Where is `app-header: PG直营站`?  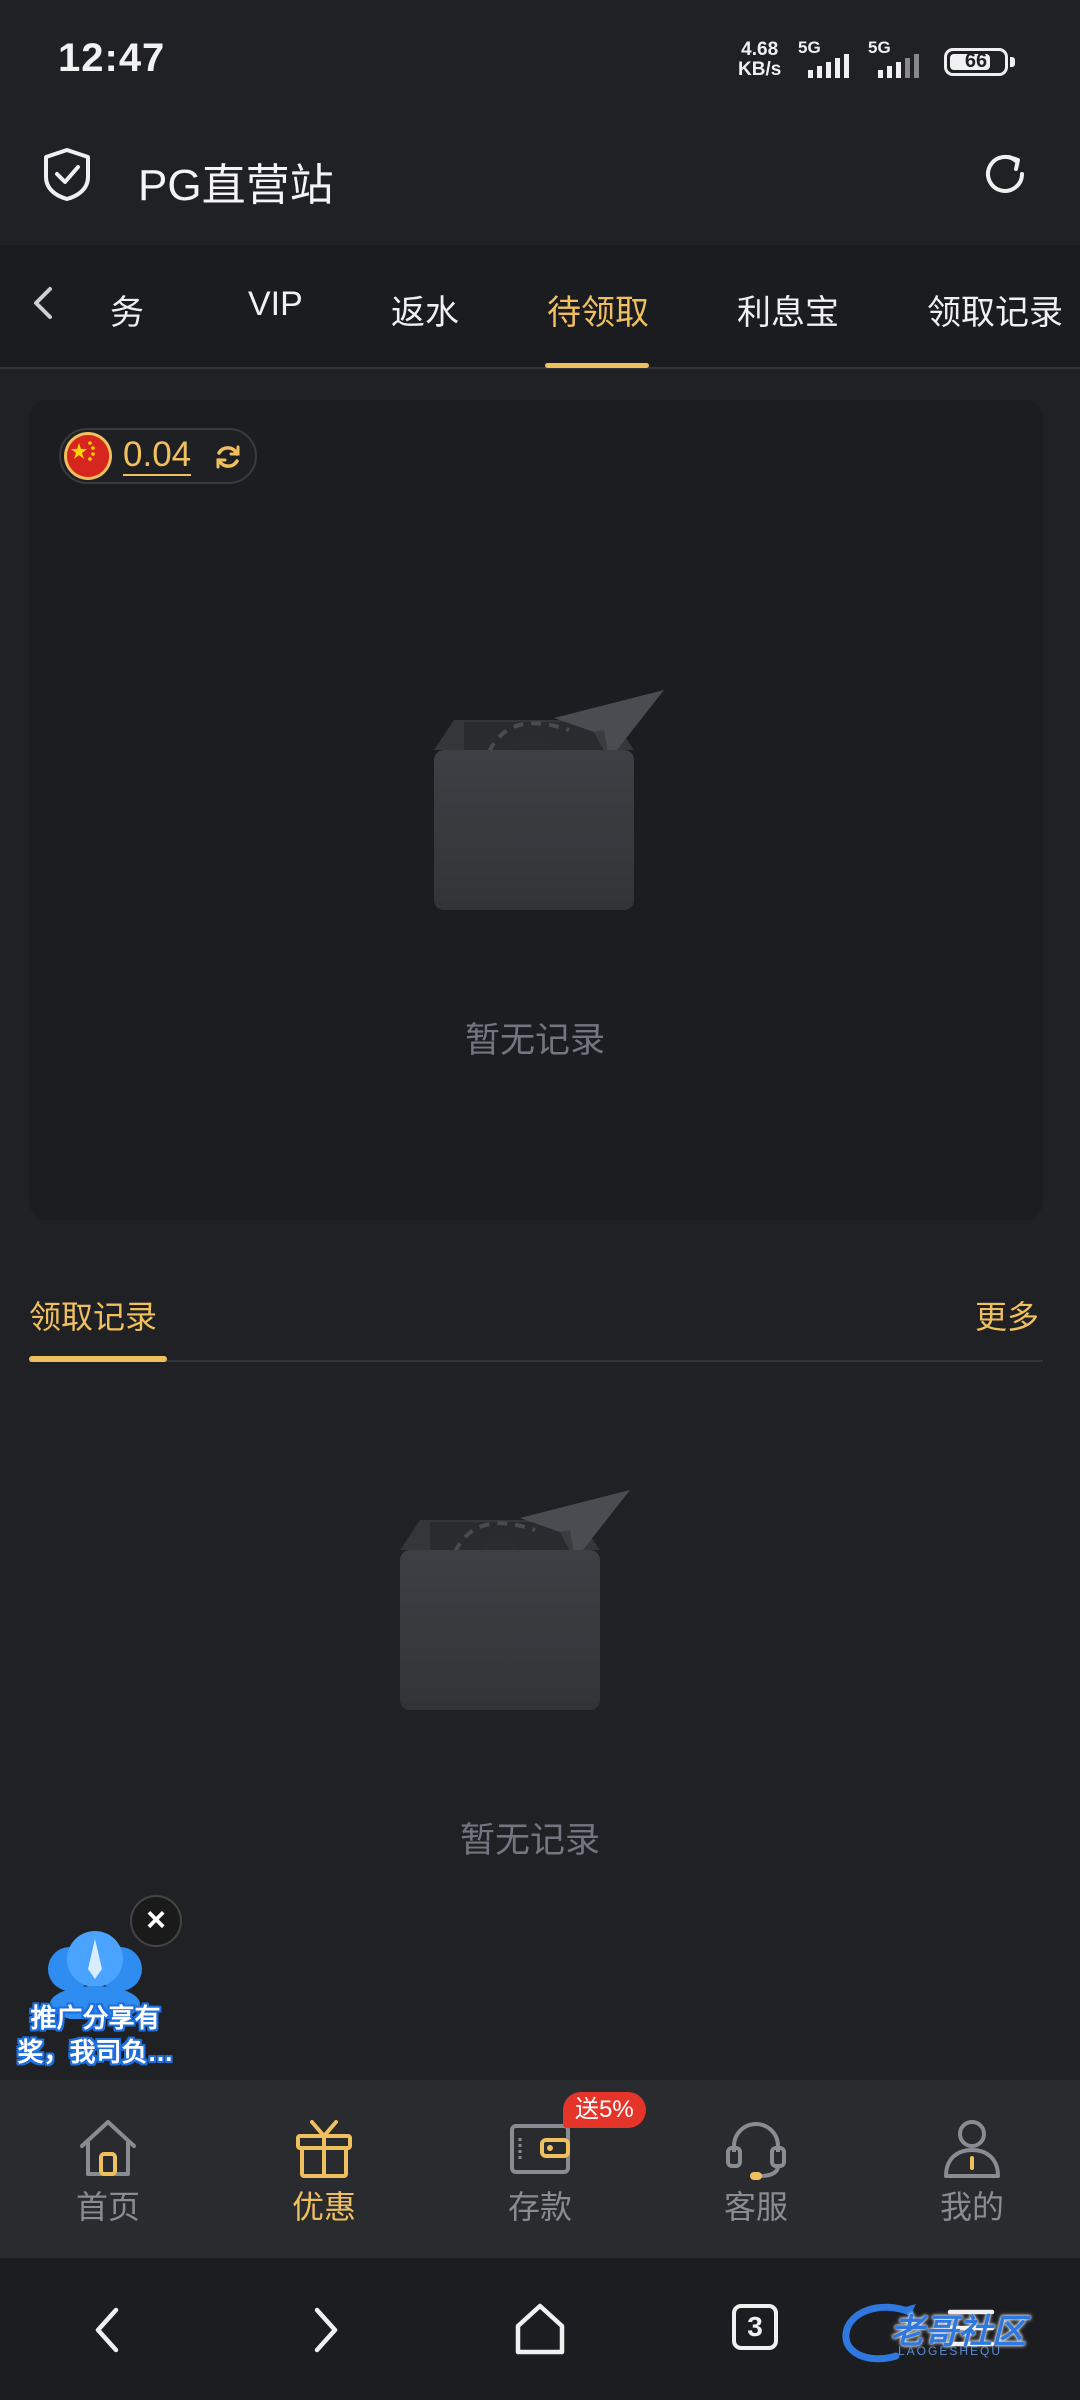 app-header: PG直营站 is located at coordinates (540, 185).